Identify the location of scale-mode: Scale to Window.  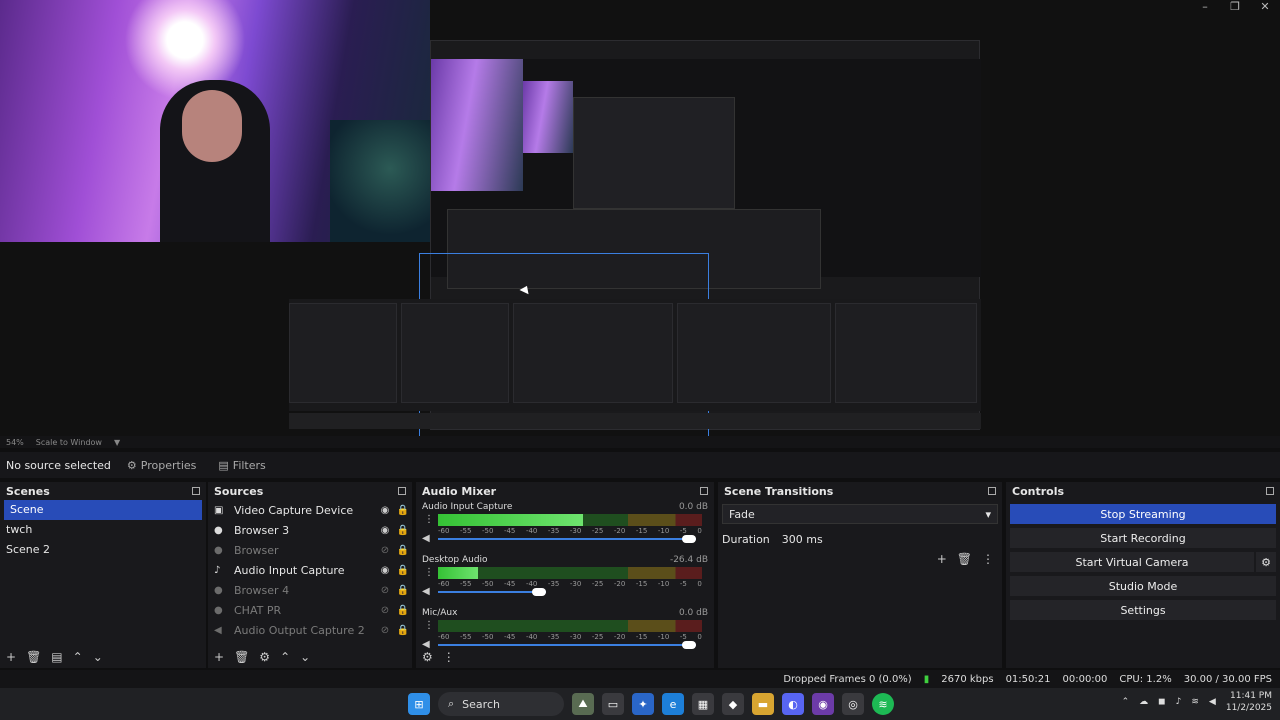
(69, 442).